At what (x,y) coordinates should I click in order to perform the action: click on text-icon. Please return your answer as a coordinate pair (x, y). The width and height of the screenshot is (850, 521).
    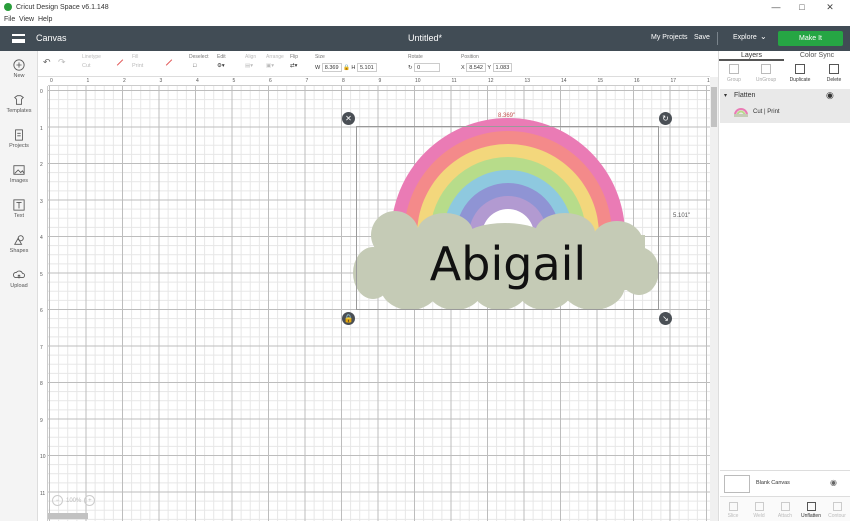
    Looking at the image, I should click on (19, 205).